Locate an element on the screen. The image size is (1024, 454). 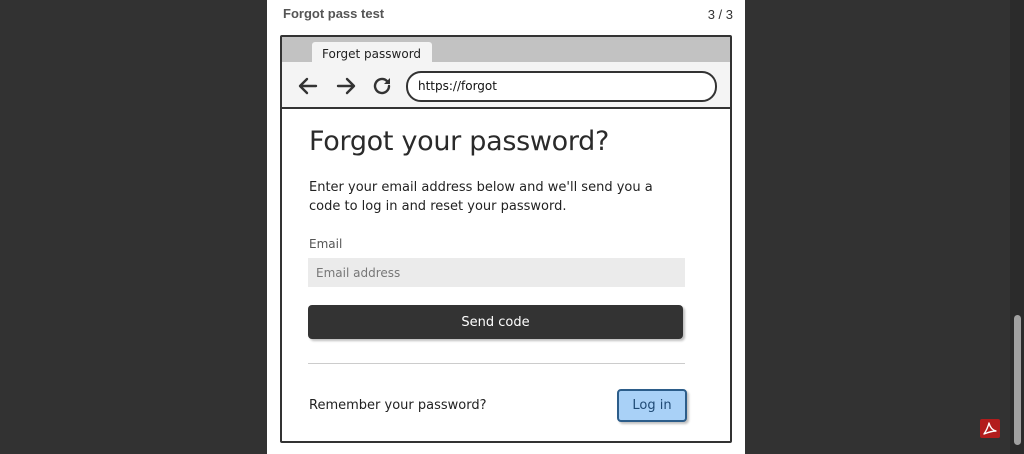
scrollbar-thumb is located at coordinates (1017, 380).